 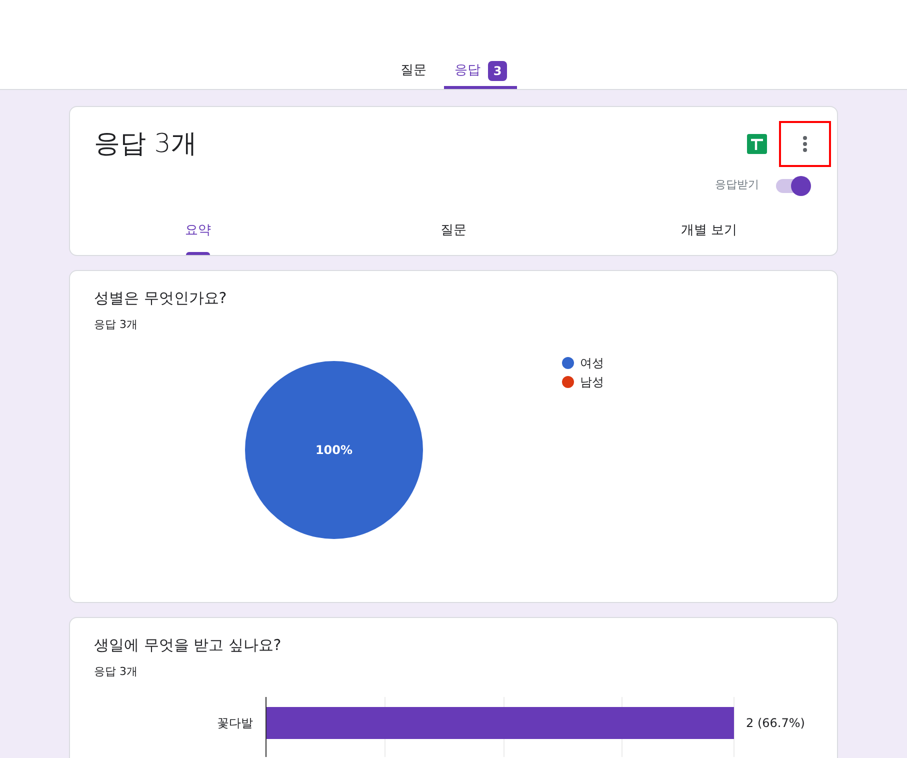 What do you see at coordinates (413, 74) in the screenshot?
I see `nav-tab: 질문` at bounding box center [413, 74].